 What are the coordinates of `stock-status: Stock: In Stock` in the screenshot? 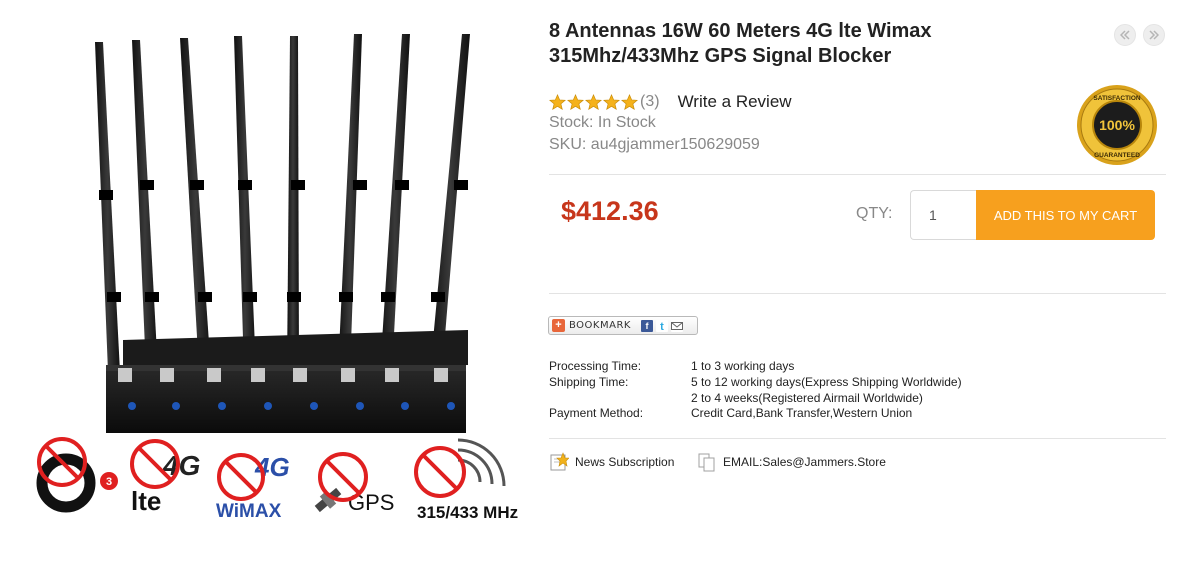 It's located at (602, 122).